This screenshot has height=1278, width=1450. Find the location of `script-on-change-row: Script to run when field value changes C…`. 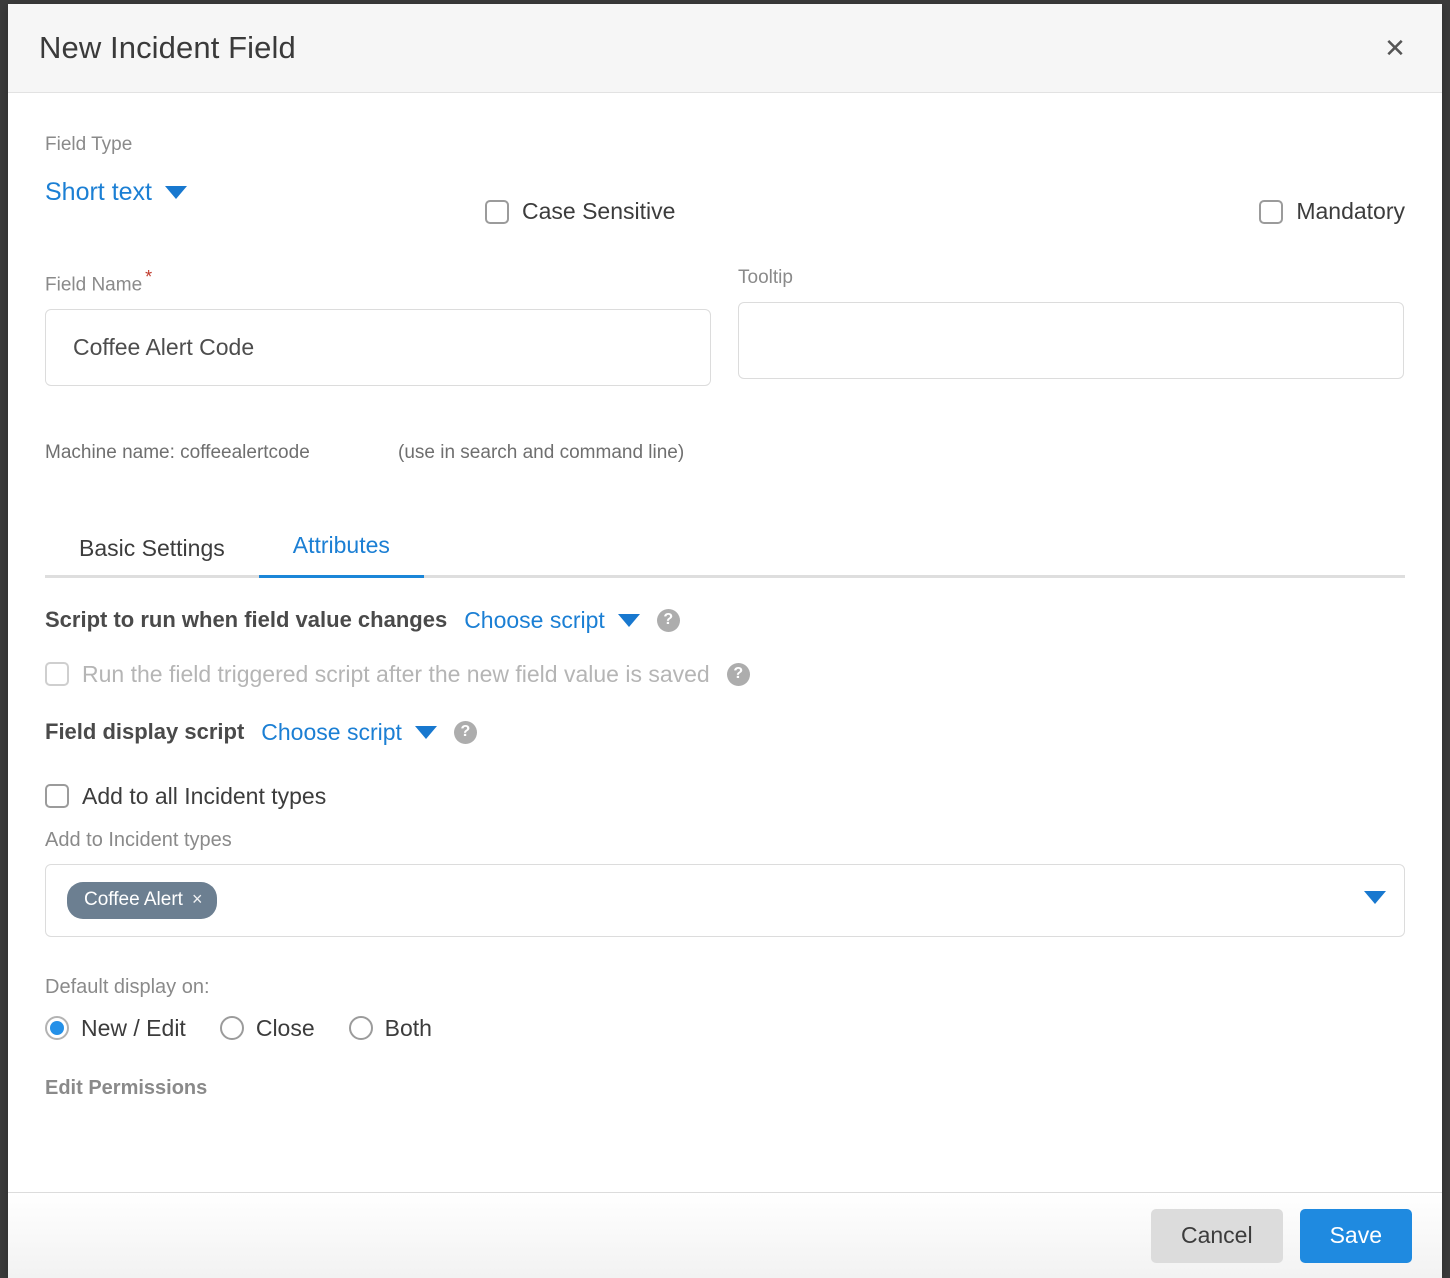

script-on-change-row: Script to run when field value changes C… is located at coordinates (725, 620).